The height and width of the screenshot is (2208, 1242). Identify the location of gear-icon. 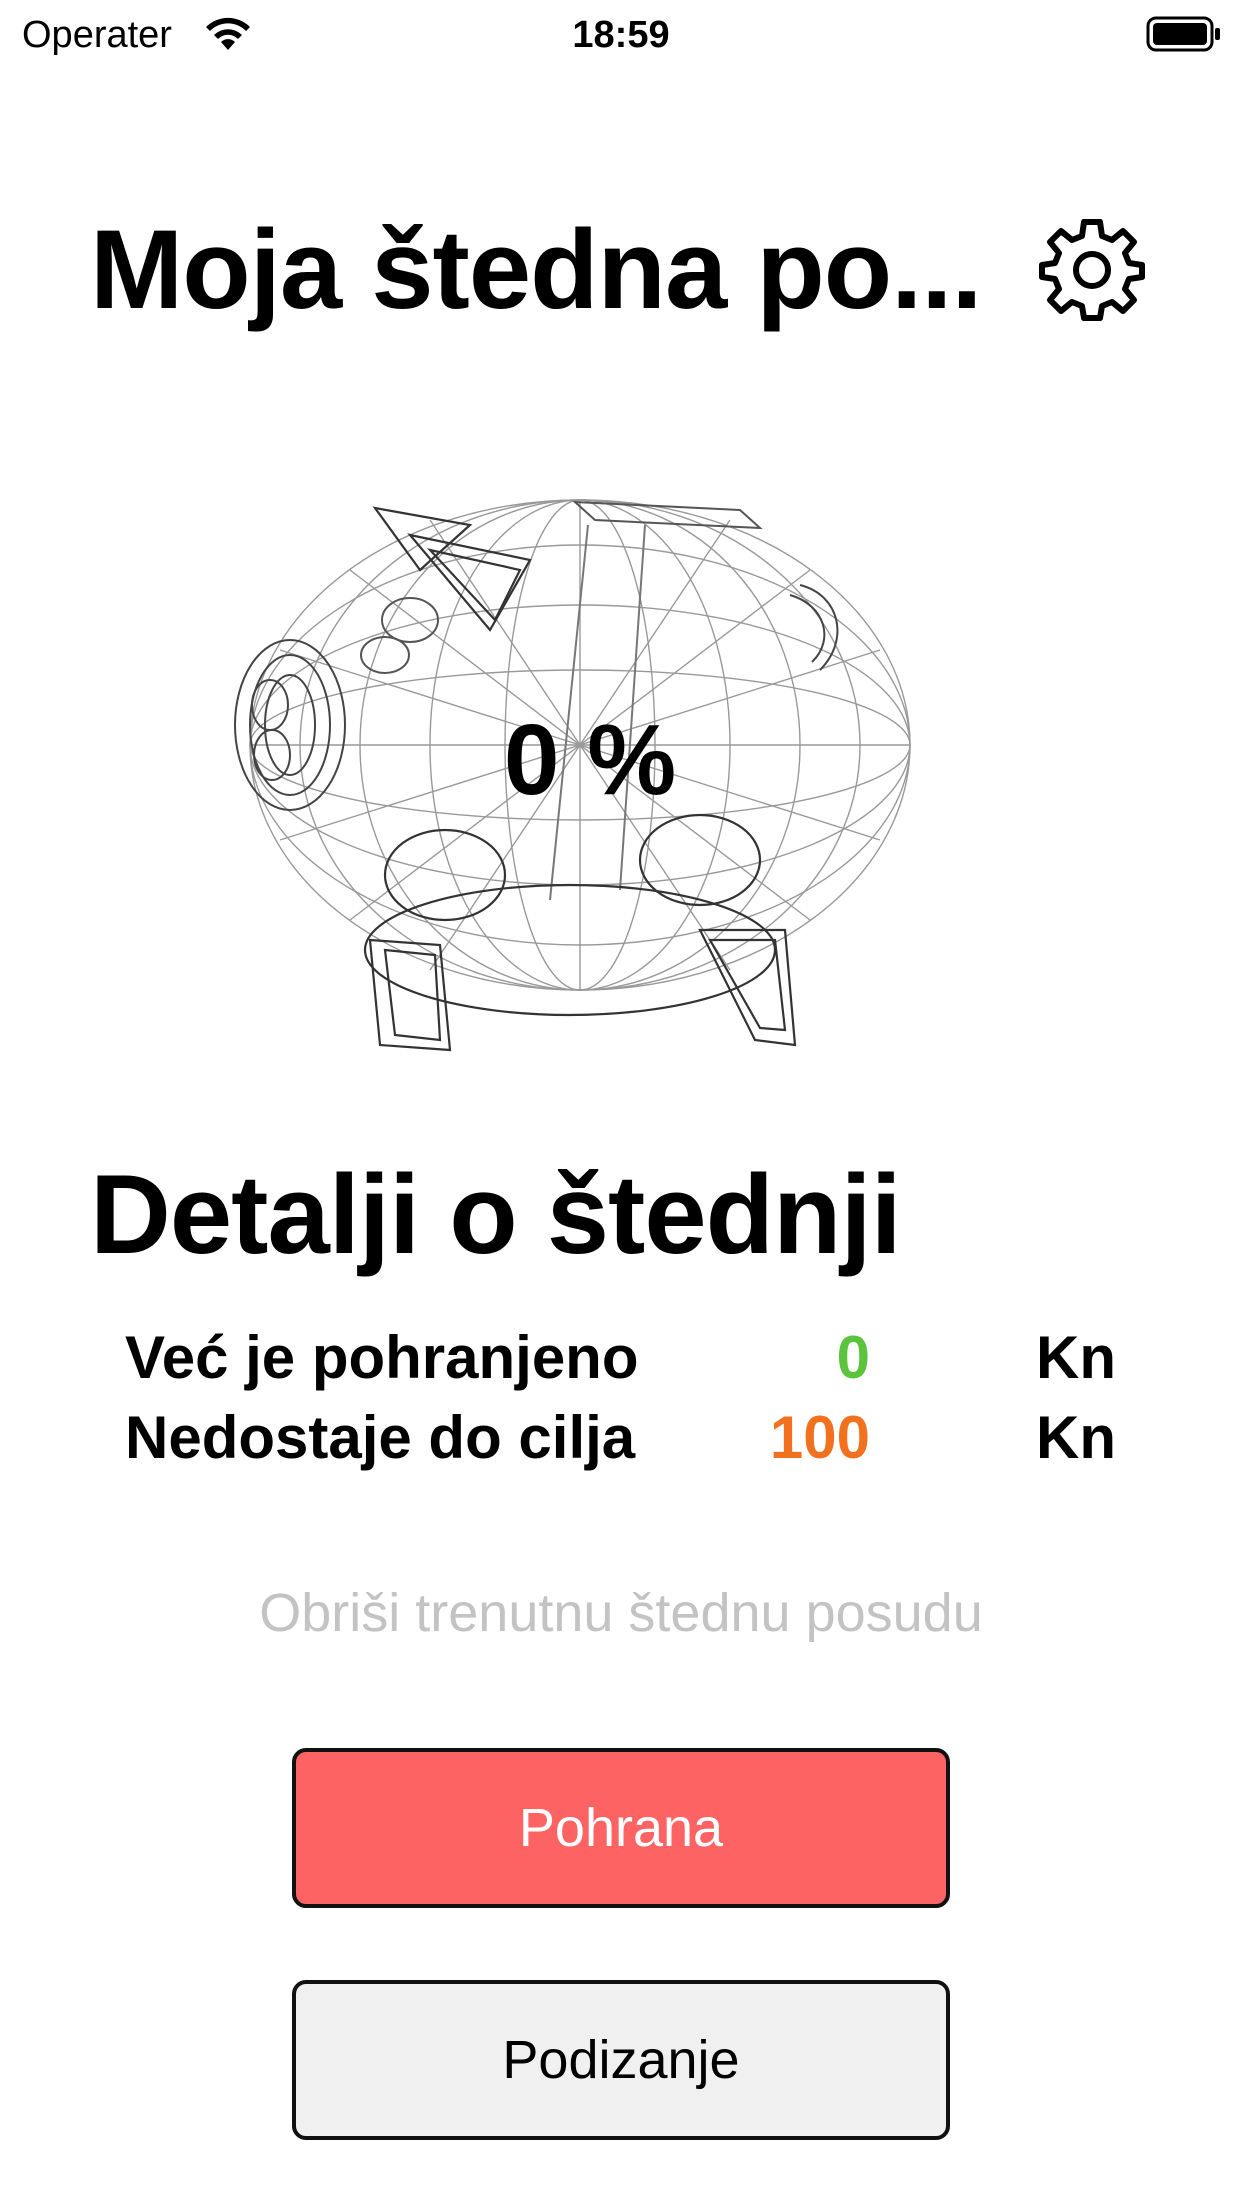
(1092, 270).